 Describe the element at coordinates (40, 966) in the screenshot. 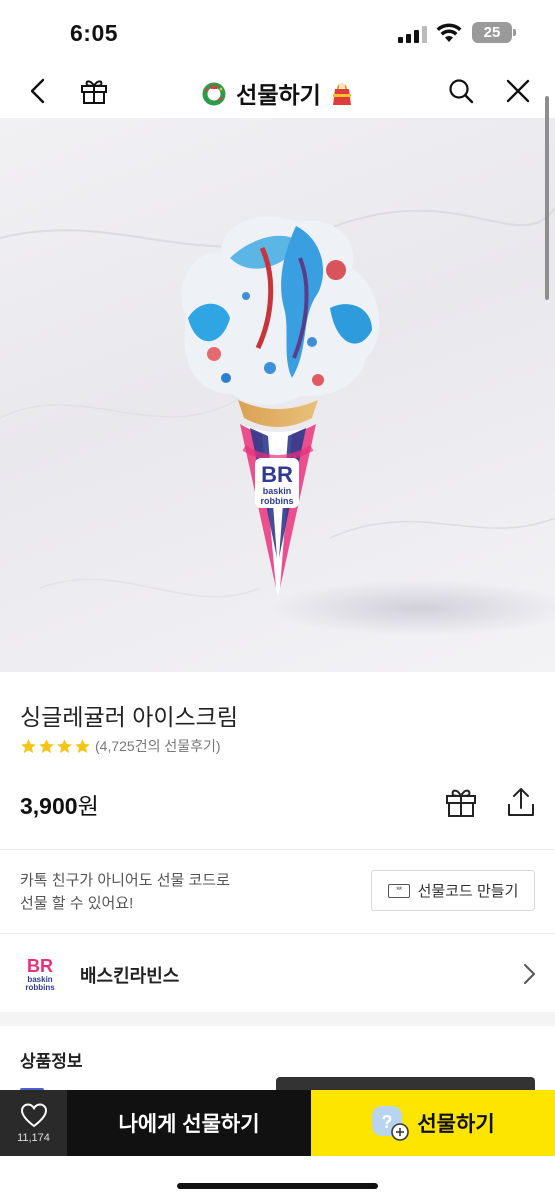

I see `brand-logo-text: BR` at that location.